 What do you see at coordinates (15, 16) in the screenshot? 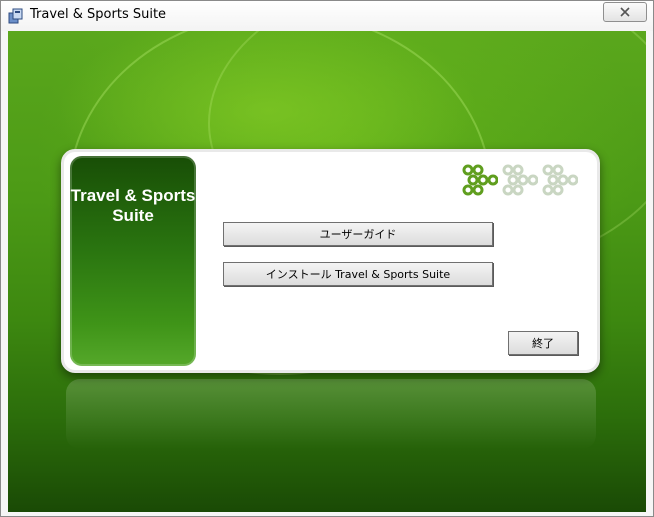
I see `app-icon` at bounding box center [15, 16].